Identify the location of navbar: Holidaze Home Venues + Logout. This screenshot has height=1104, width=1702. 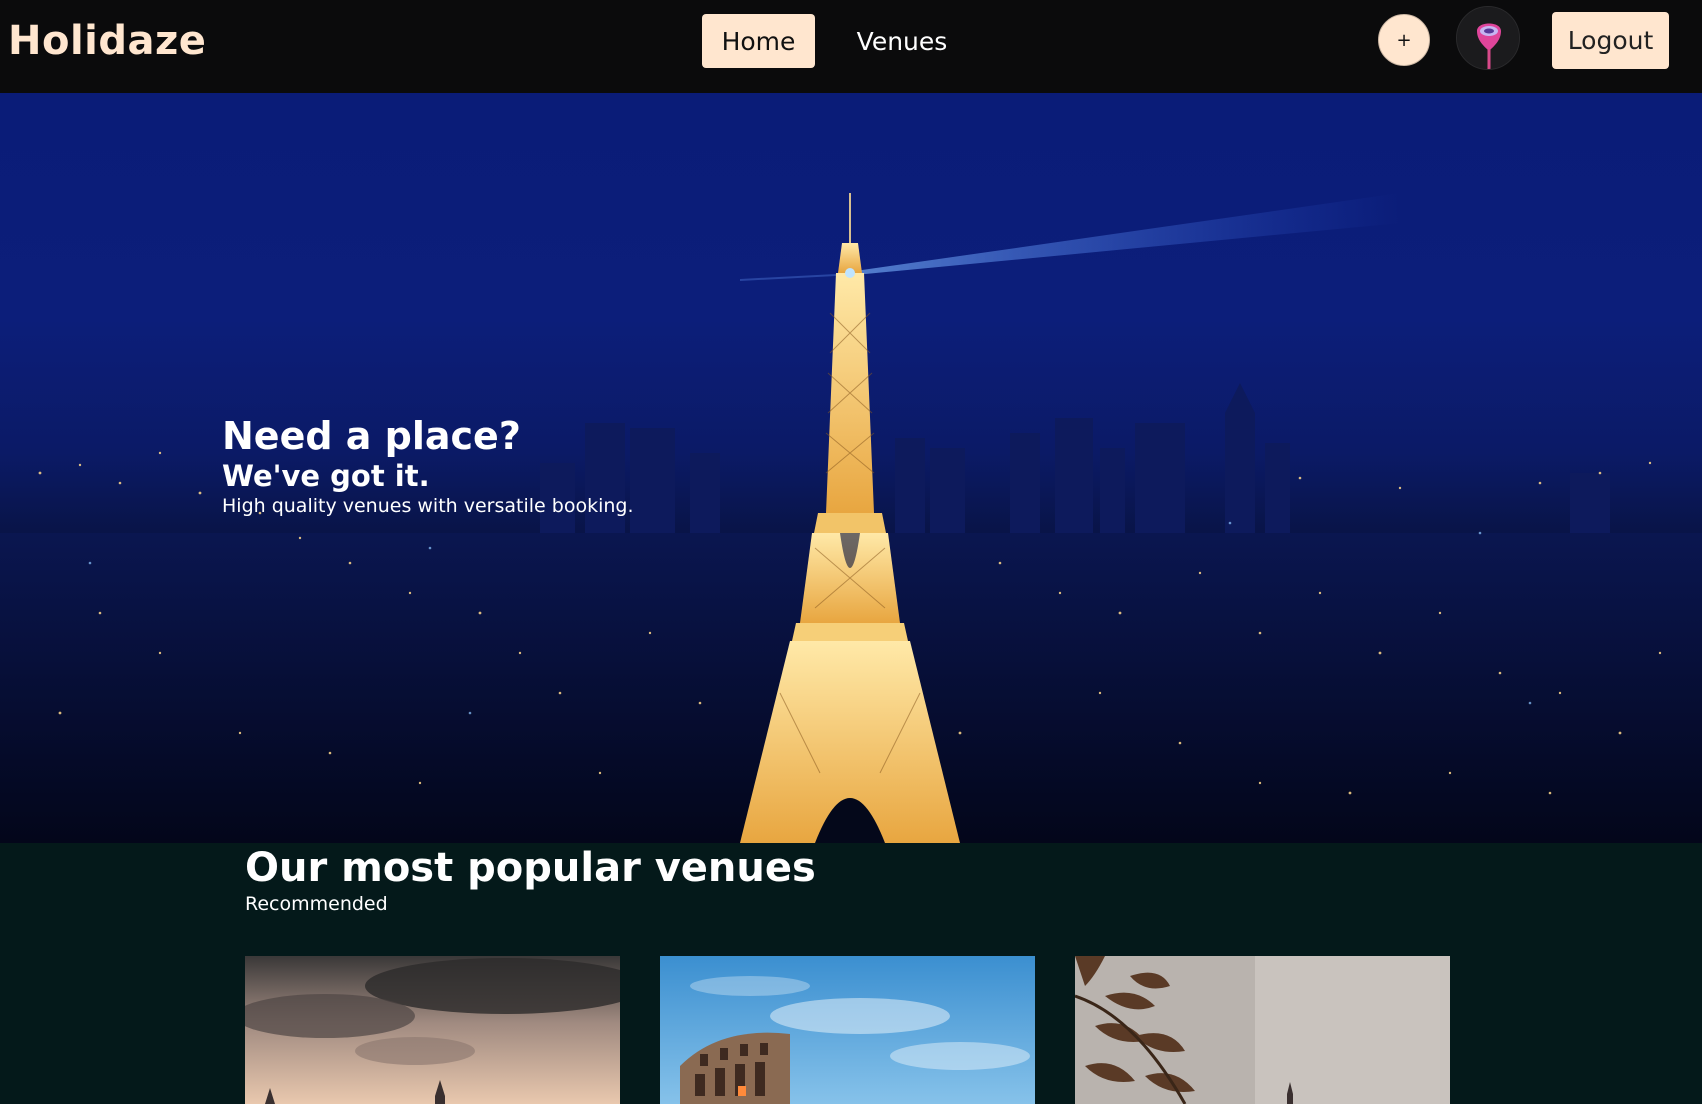
(851, 46).